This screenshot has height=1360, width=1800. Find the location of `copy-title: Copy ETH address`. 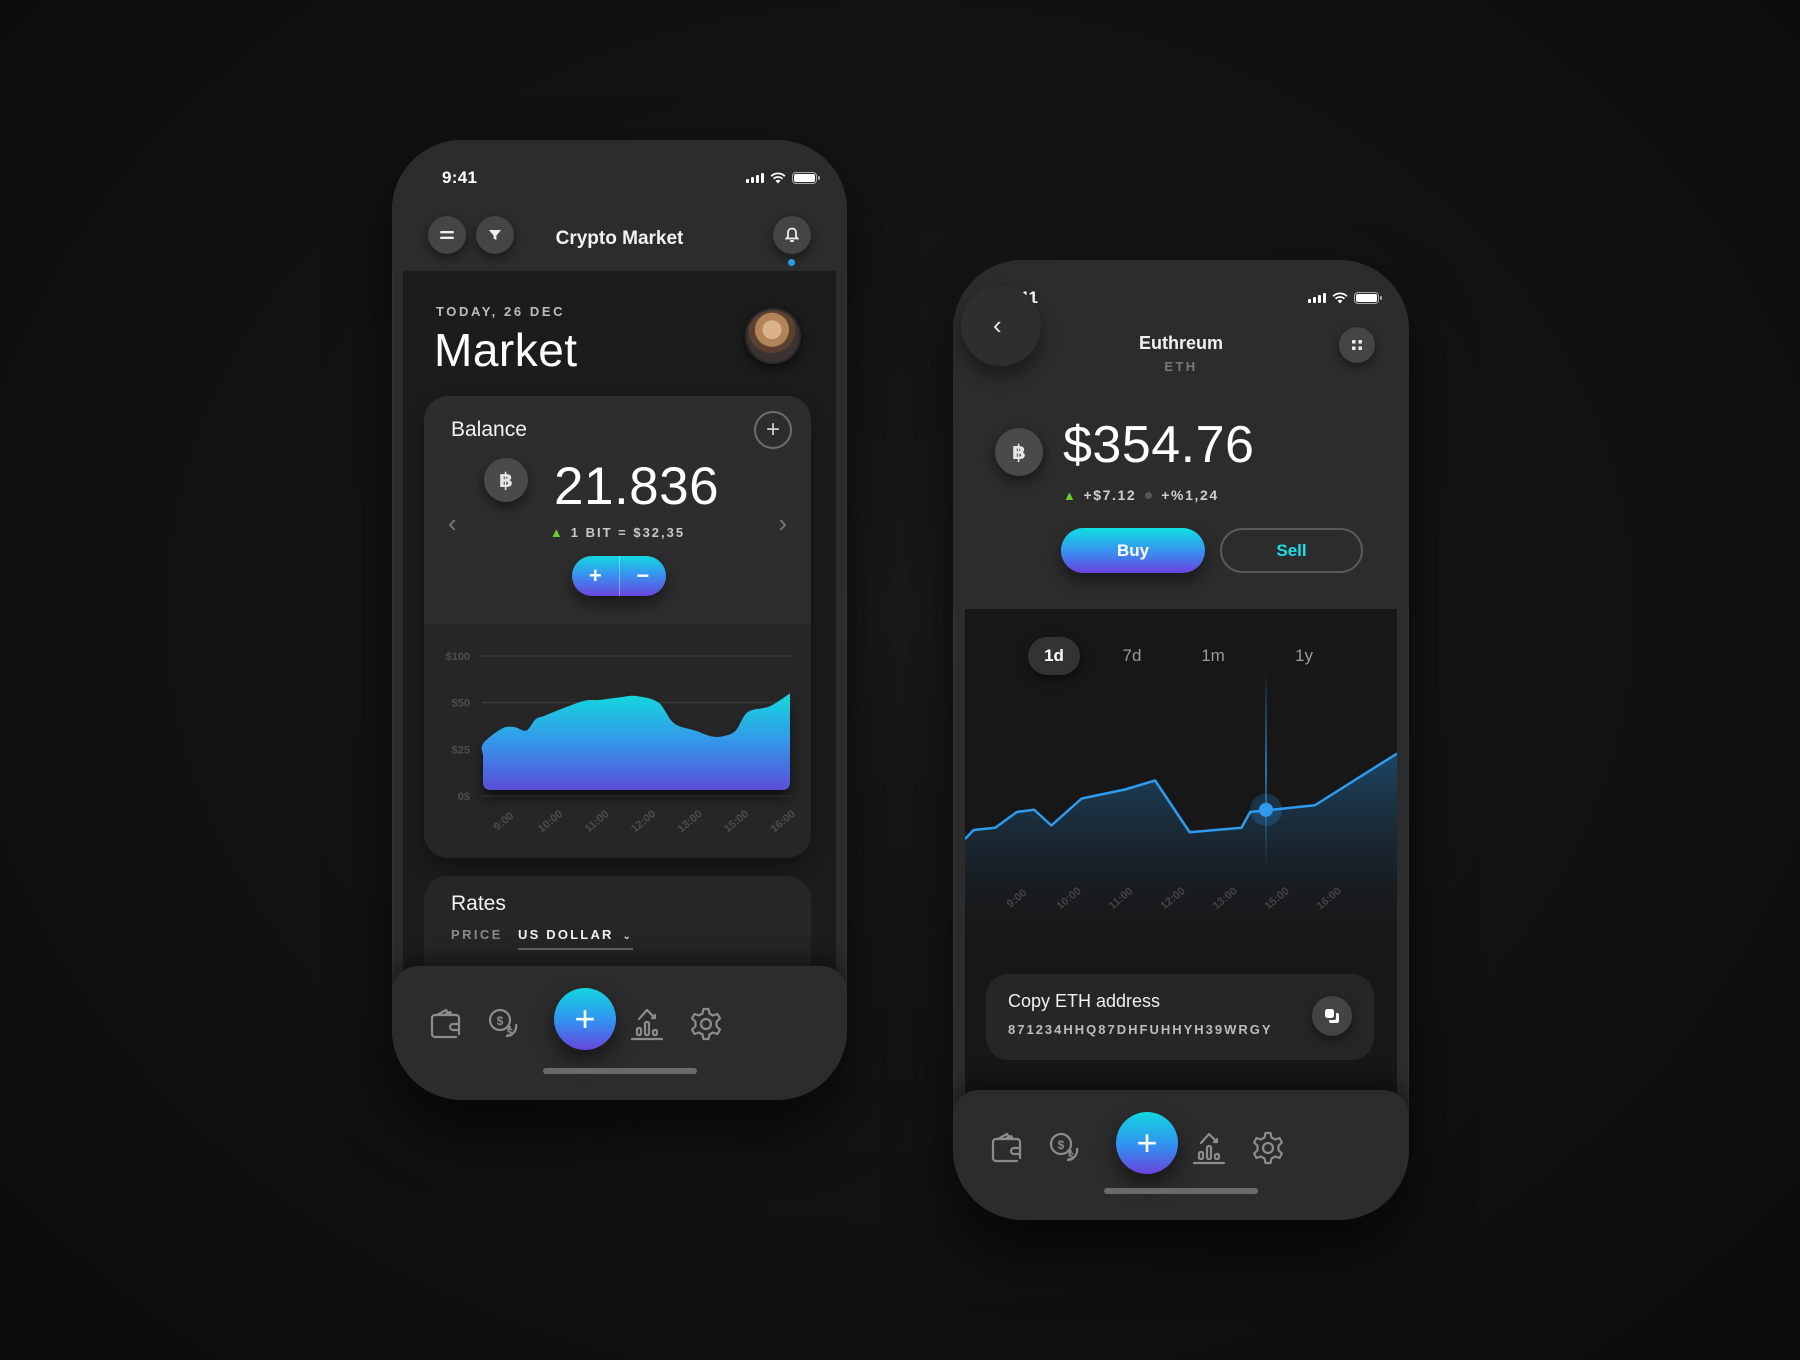

copy-title: Copy ETH address is located at coordinates (1084, 1001).